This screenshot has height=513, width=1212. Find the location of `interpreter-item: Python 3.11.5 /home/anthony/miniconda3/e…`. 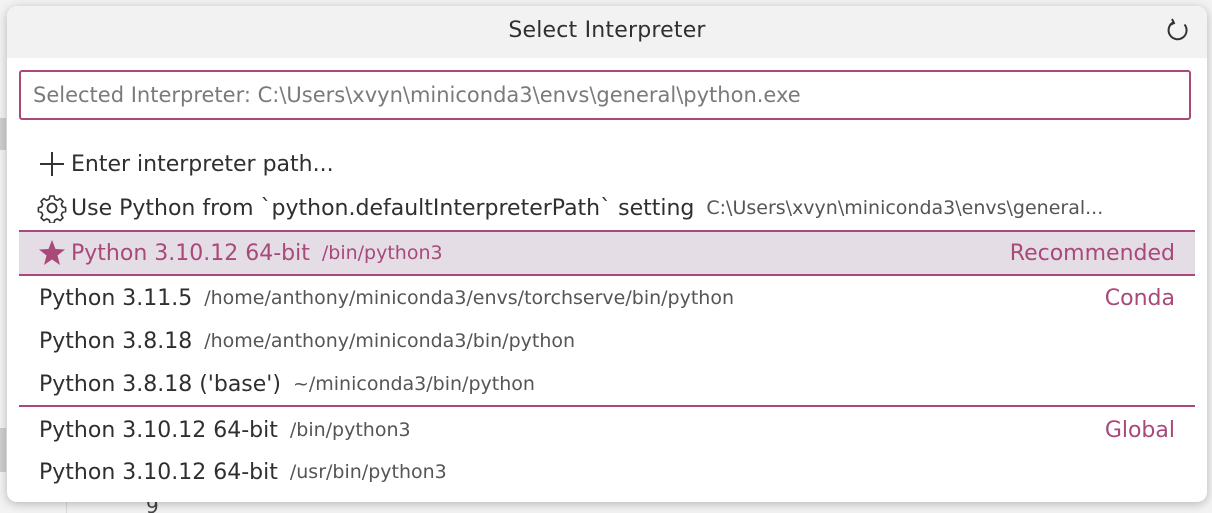

interpreter-item: Python 3.11.5 /home/anthony/miniconda3/e… is located at coordinates (607, 298).